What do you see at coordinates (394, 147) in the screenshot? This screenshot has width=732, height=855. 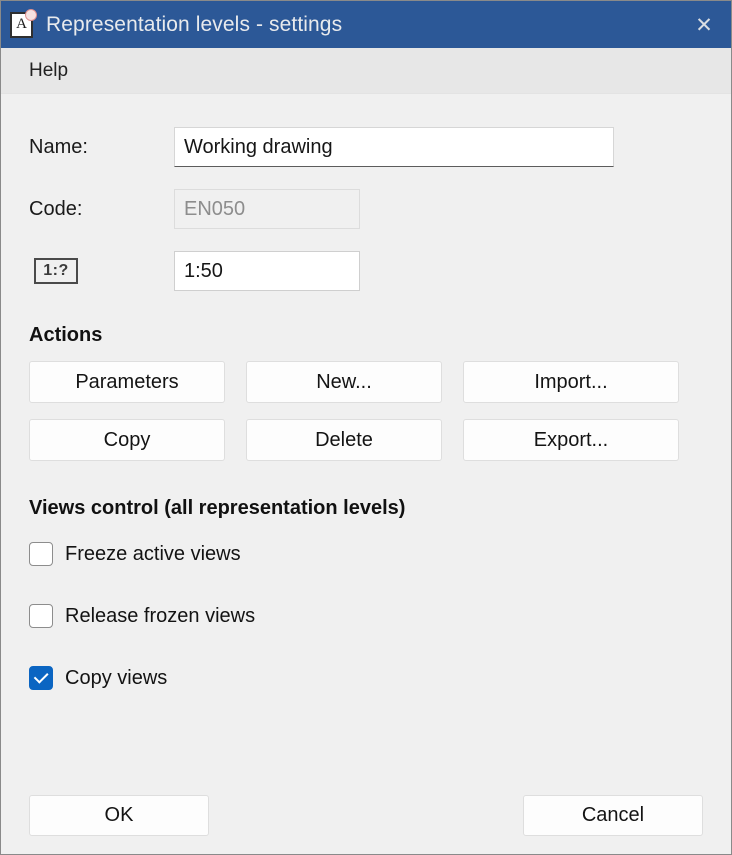 I see `name-input` at bounding box center [394, 147].